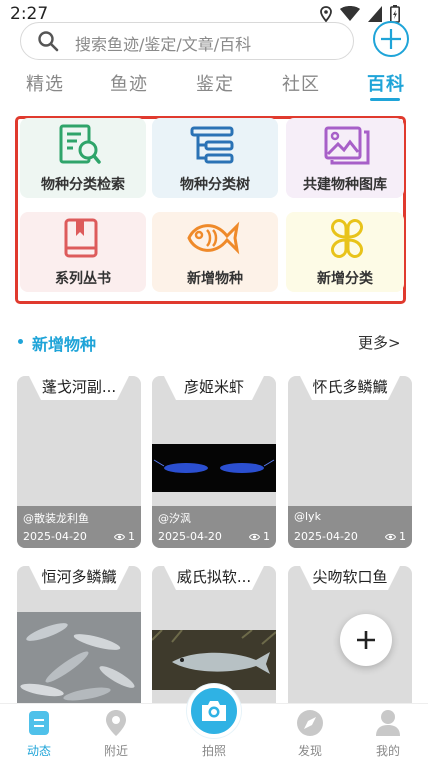 The width and height of the screenshot is (428, 761). I want to click on wifi-icon, so click(350, 13).